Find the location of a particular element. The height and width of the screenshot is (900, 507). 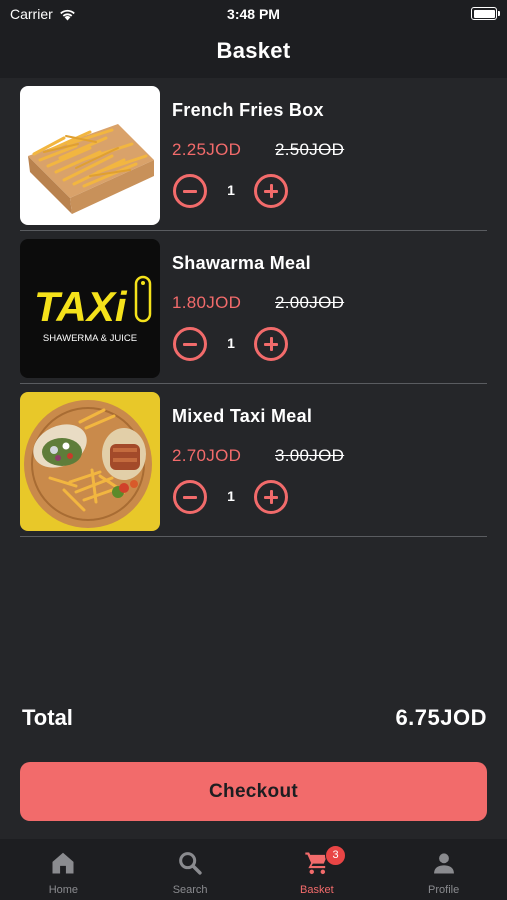

status-bar: Carrier 3:48 PM is located at coordinates (253, 14).